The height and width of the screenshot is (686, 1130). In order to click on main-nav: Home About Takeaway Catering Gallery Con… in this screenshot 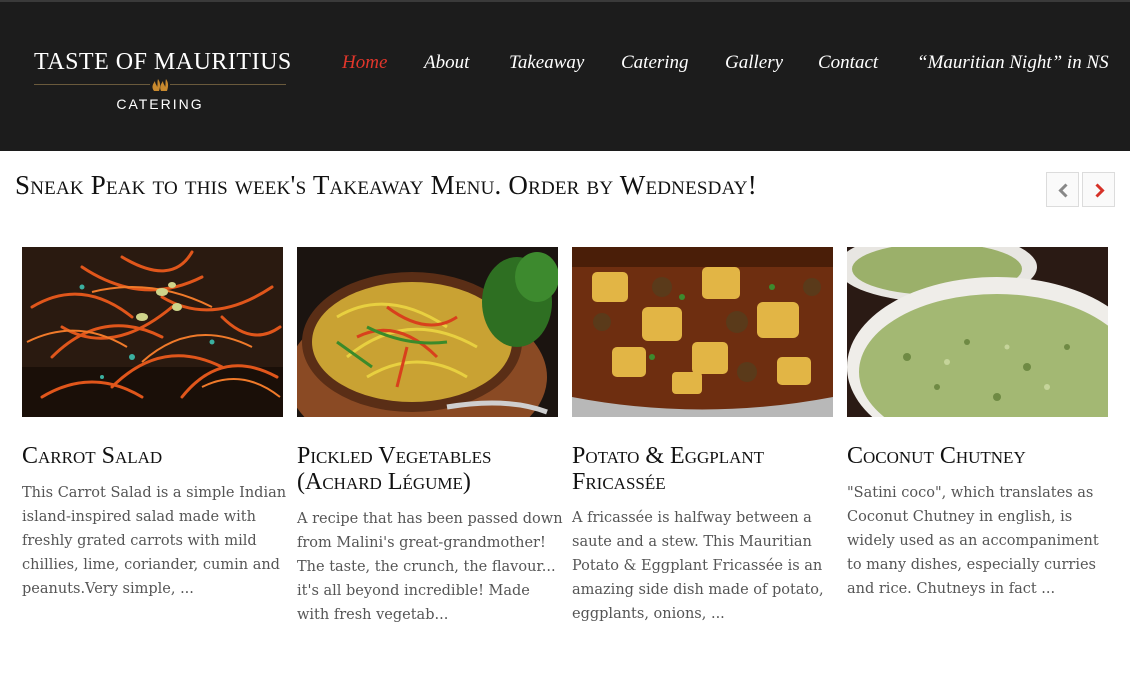, I will do `click(565, 66)`.